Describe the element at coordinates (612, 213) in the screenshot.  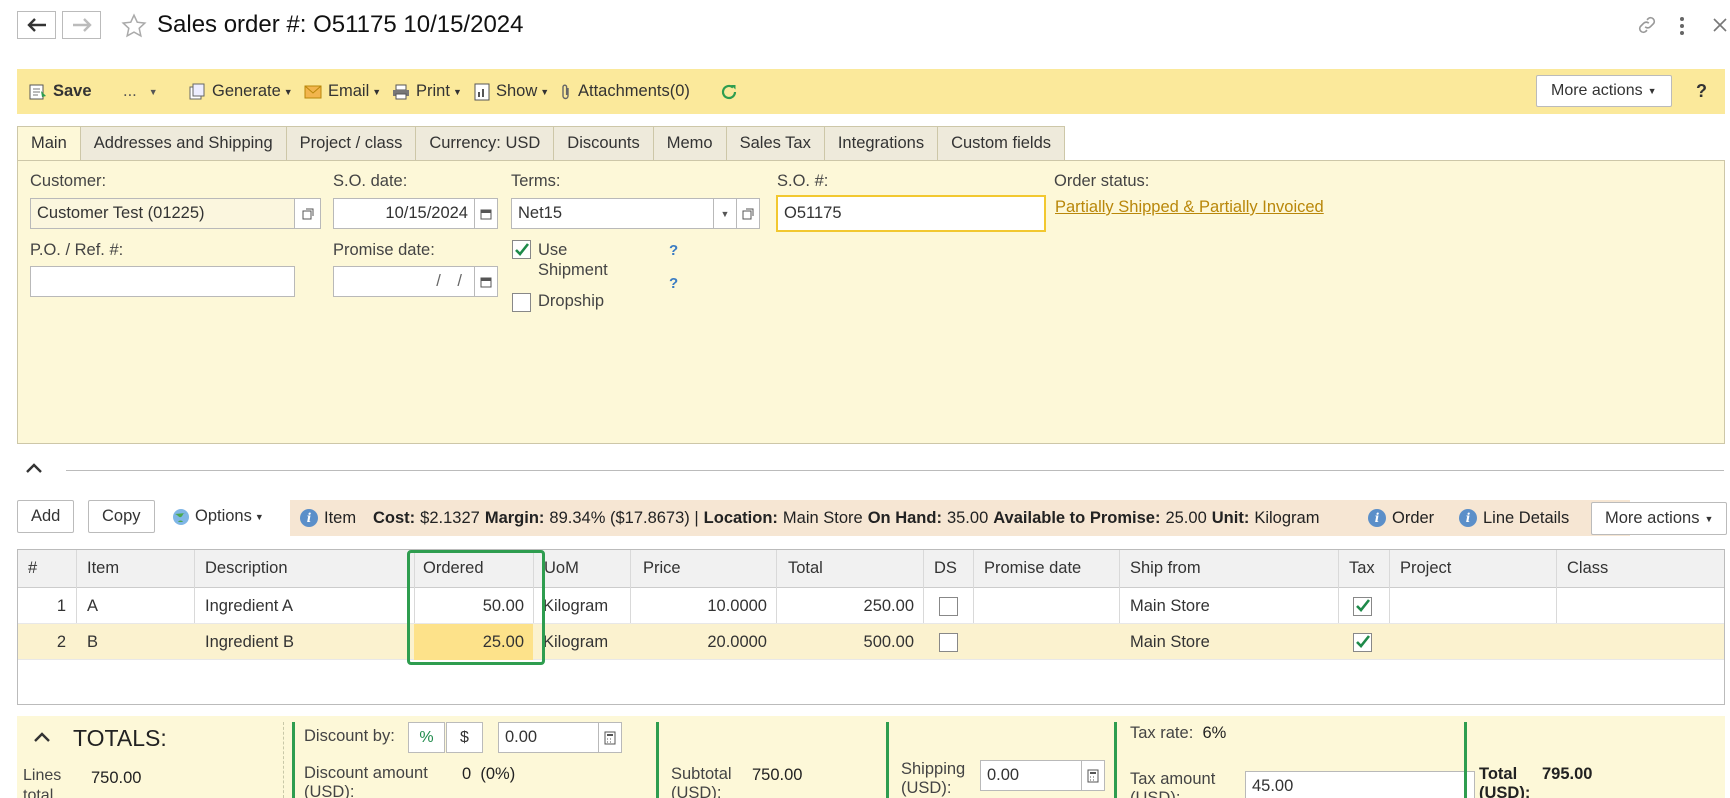
I see `terms-select: Net15` at that location.